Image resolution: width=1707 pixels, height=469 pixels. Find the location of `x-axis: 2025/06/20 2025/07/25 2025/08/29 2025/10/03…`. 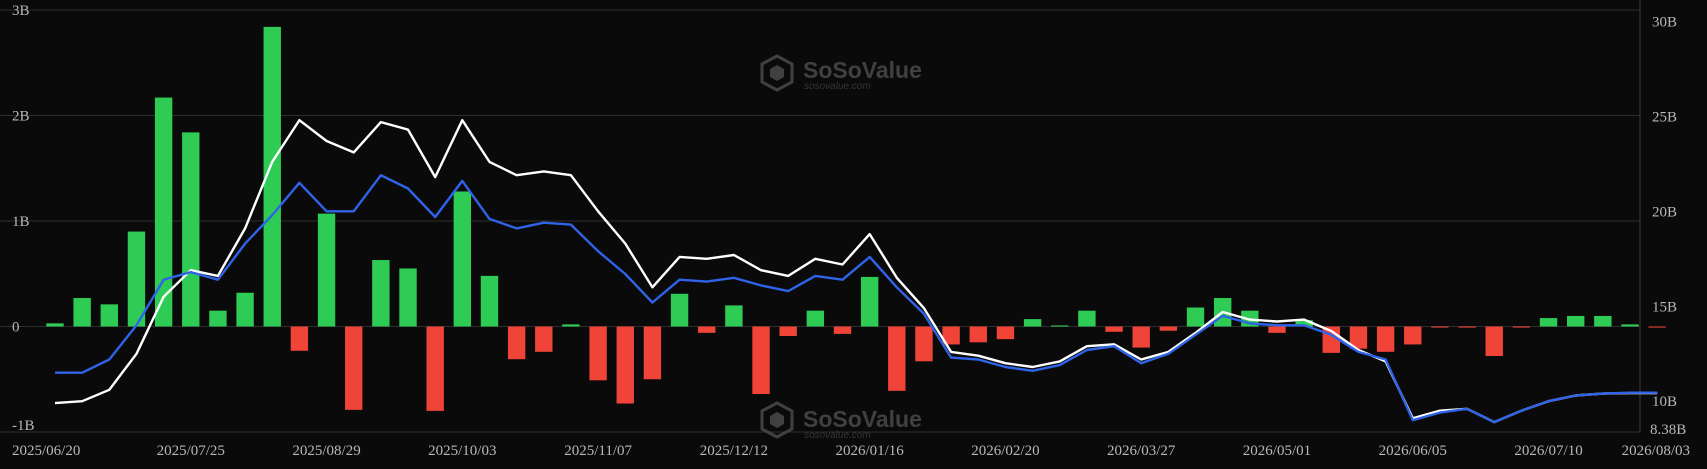

x-axis: 2025/06/20 2025/07/25 2025/08/29 2025/10/03… is located at coordinates (851, 451).